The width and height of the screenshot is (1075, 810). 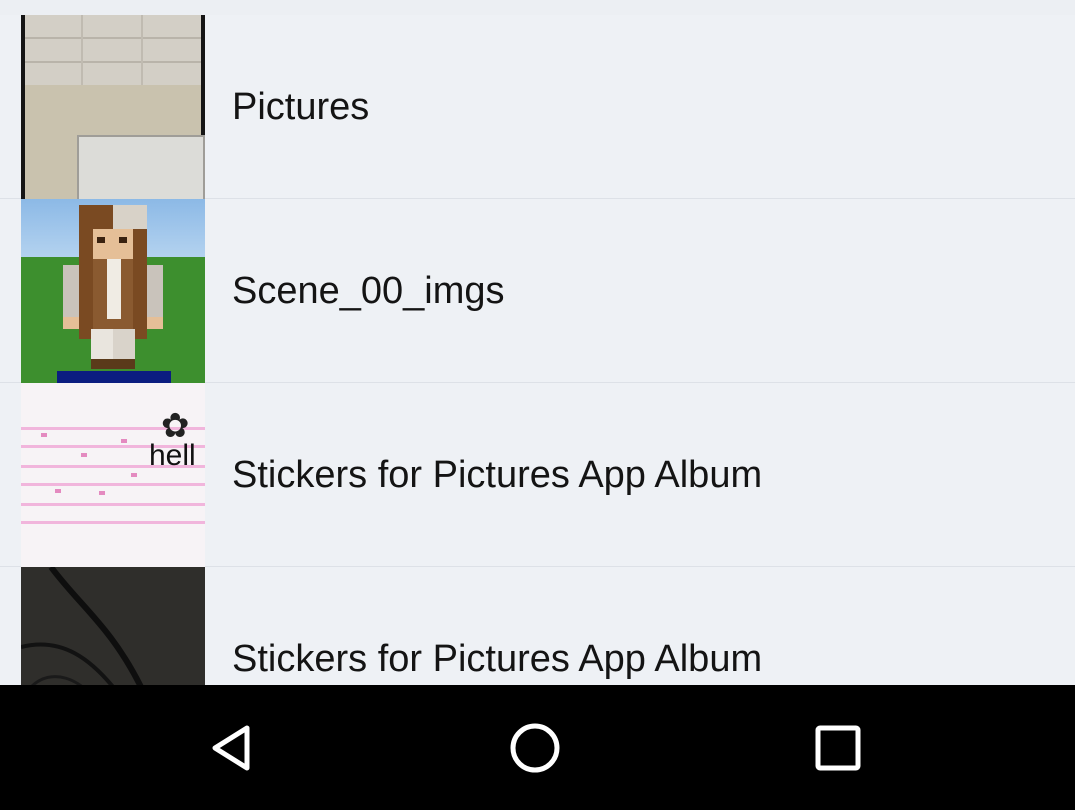 I want to click on home-circle-icon, so click(x=535, y=748).